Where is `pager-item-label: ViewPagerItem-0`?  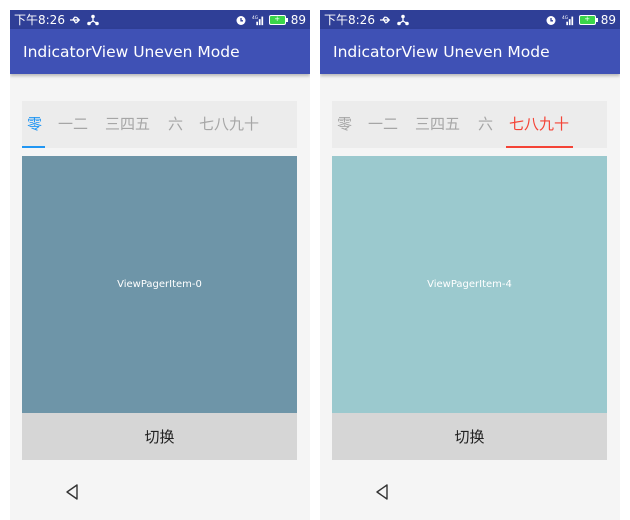 pager-item-label: ViewPagerItem-0 is located at coordinates (159, 284).